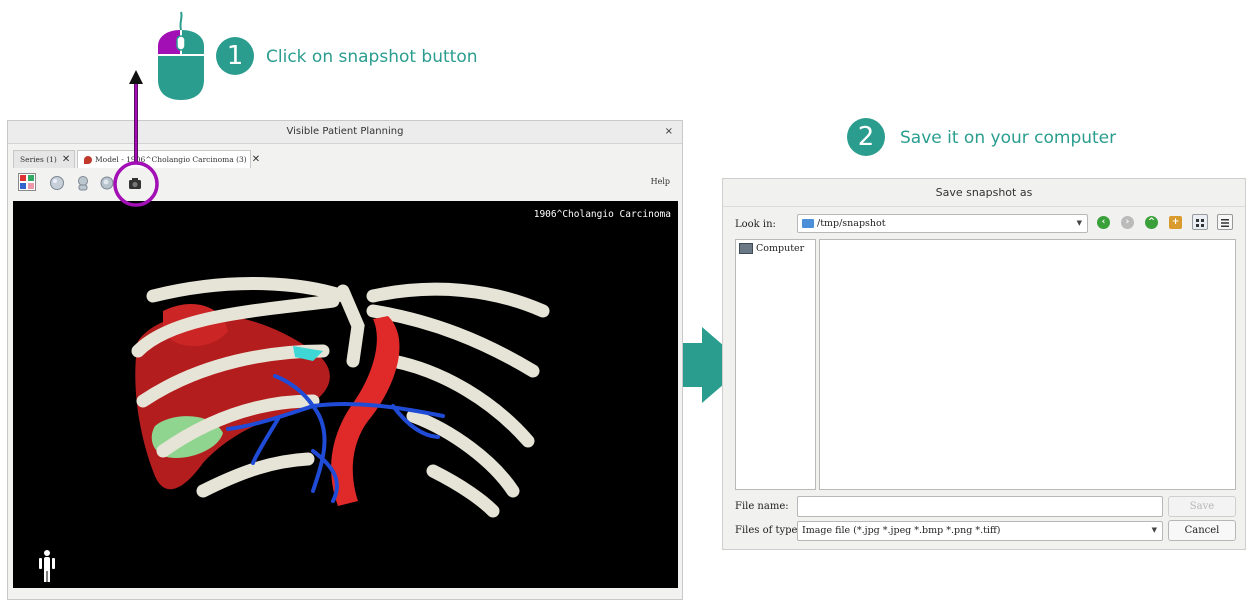 The image size is (1247, 605). I want to click on liver-icon, so click(88, 160).